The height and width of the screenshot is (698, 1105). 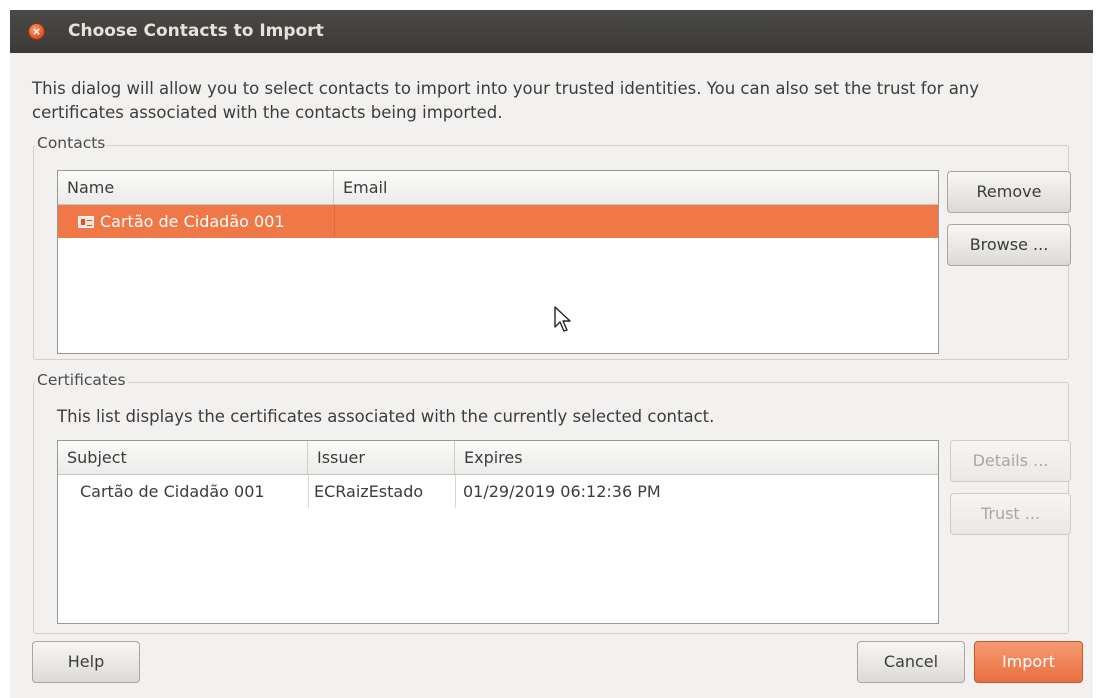 I want to click on certificates-list-header: Subject Issuer Expires, so click(x=498, y=458).